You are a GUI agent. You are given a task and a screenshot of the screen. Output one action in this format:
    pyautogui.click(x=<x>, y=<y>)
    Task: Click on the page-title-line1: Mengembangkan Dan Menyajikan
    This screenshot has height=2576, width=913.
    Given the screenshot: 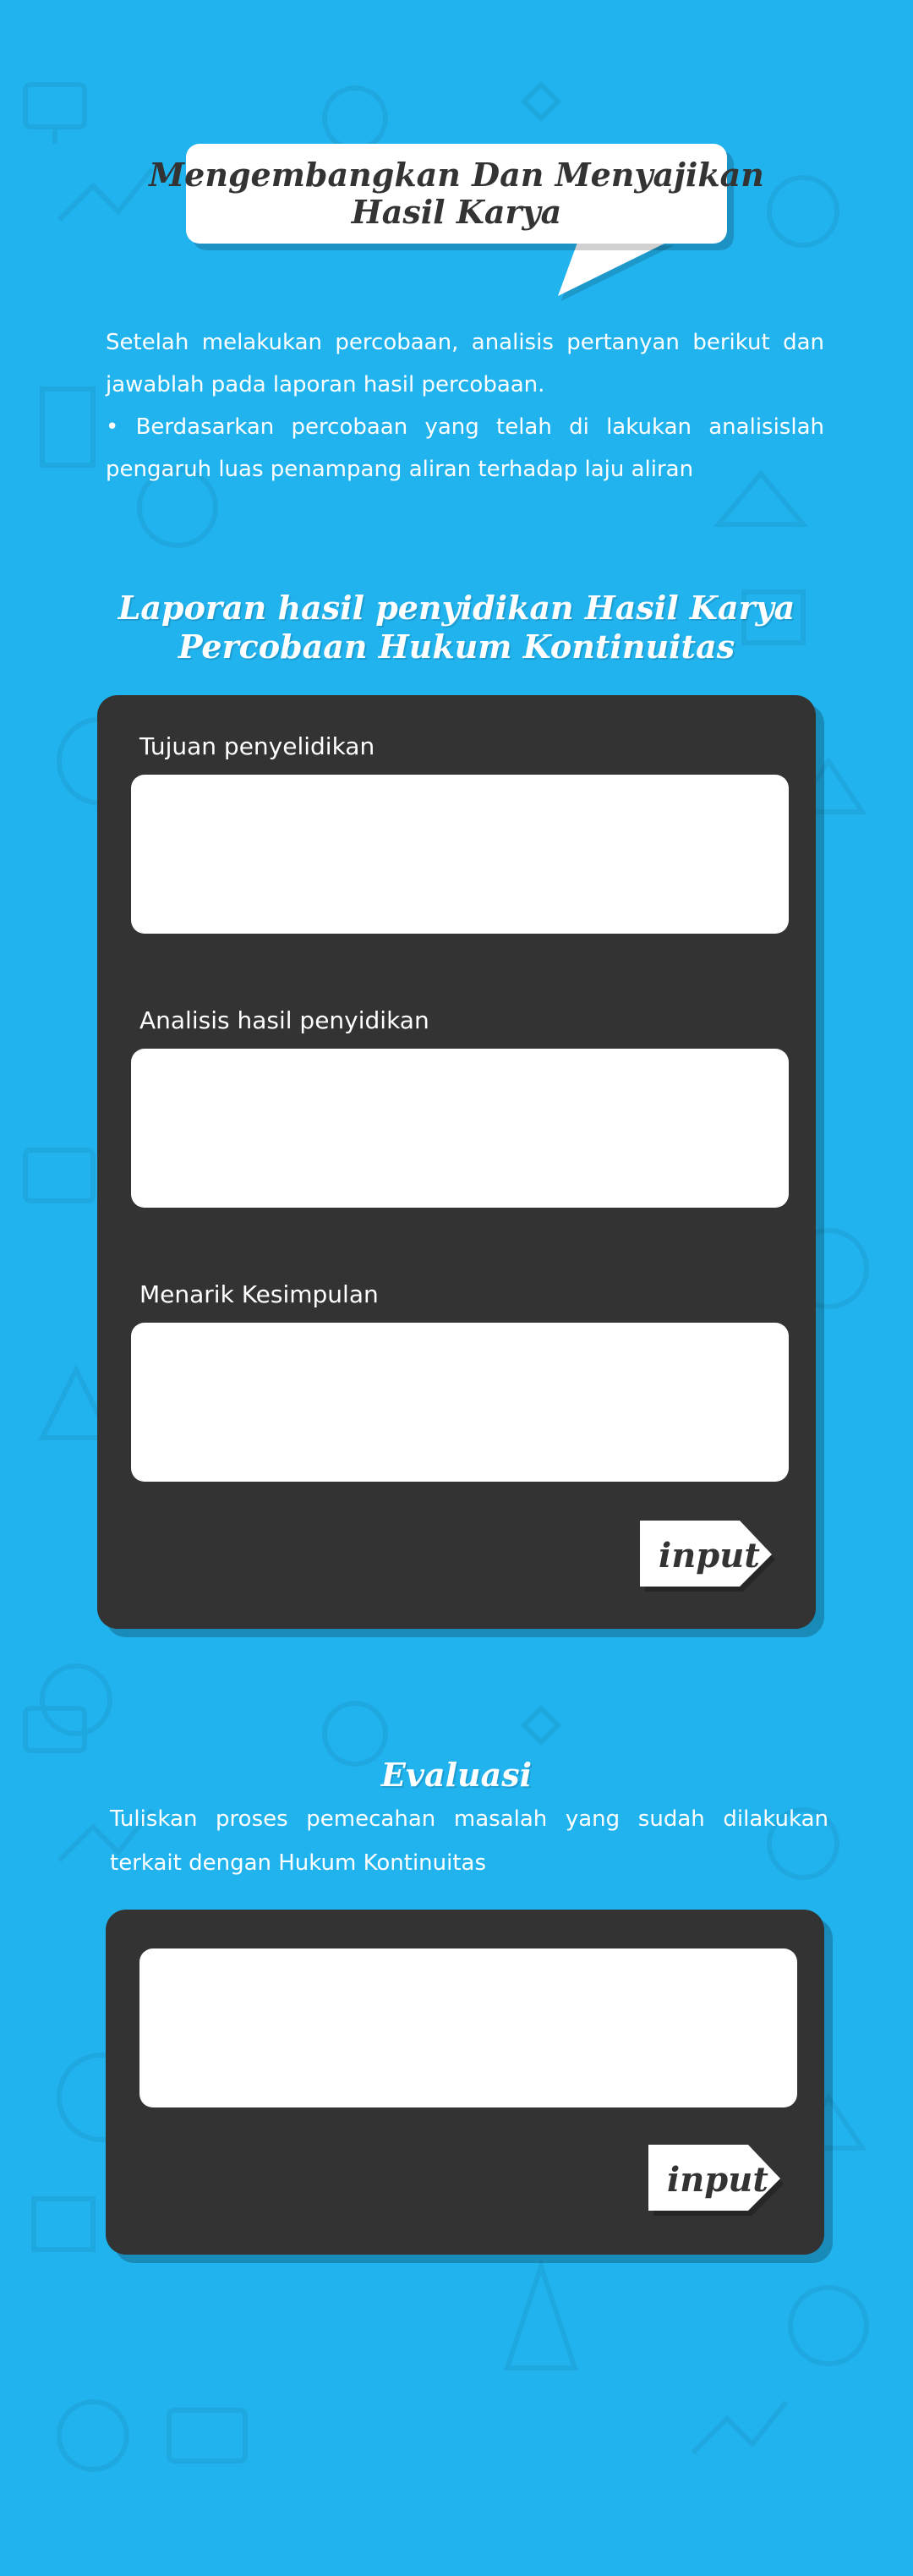 What is the action you would take?
    pyautogui.click(x=456, y=175)
    